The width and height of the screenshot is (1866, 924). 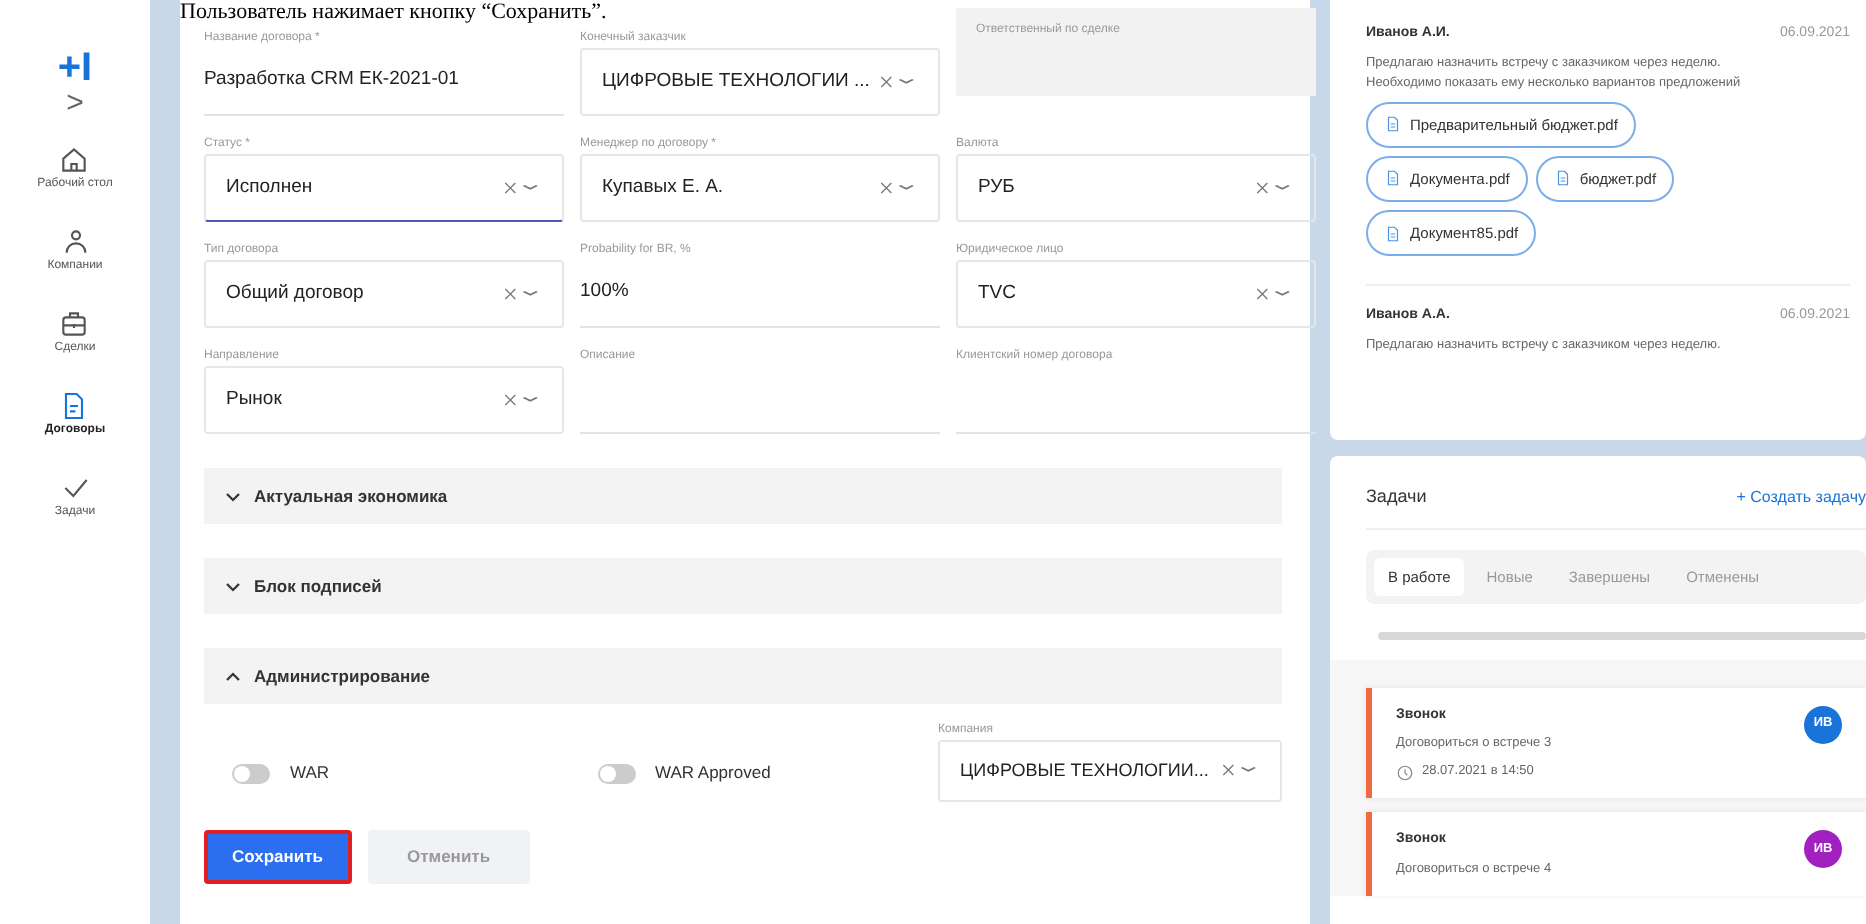 What do you see at coordinates (74, 324) in the screenshot?
I see `briefcase-icon` at bounding box center [74, 324].